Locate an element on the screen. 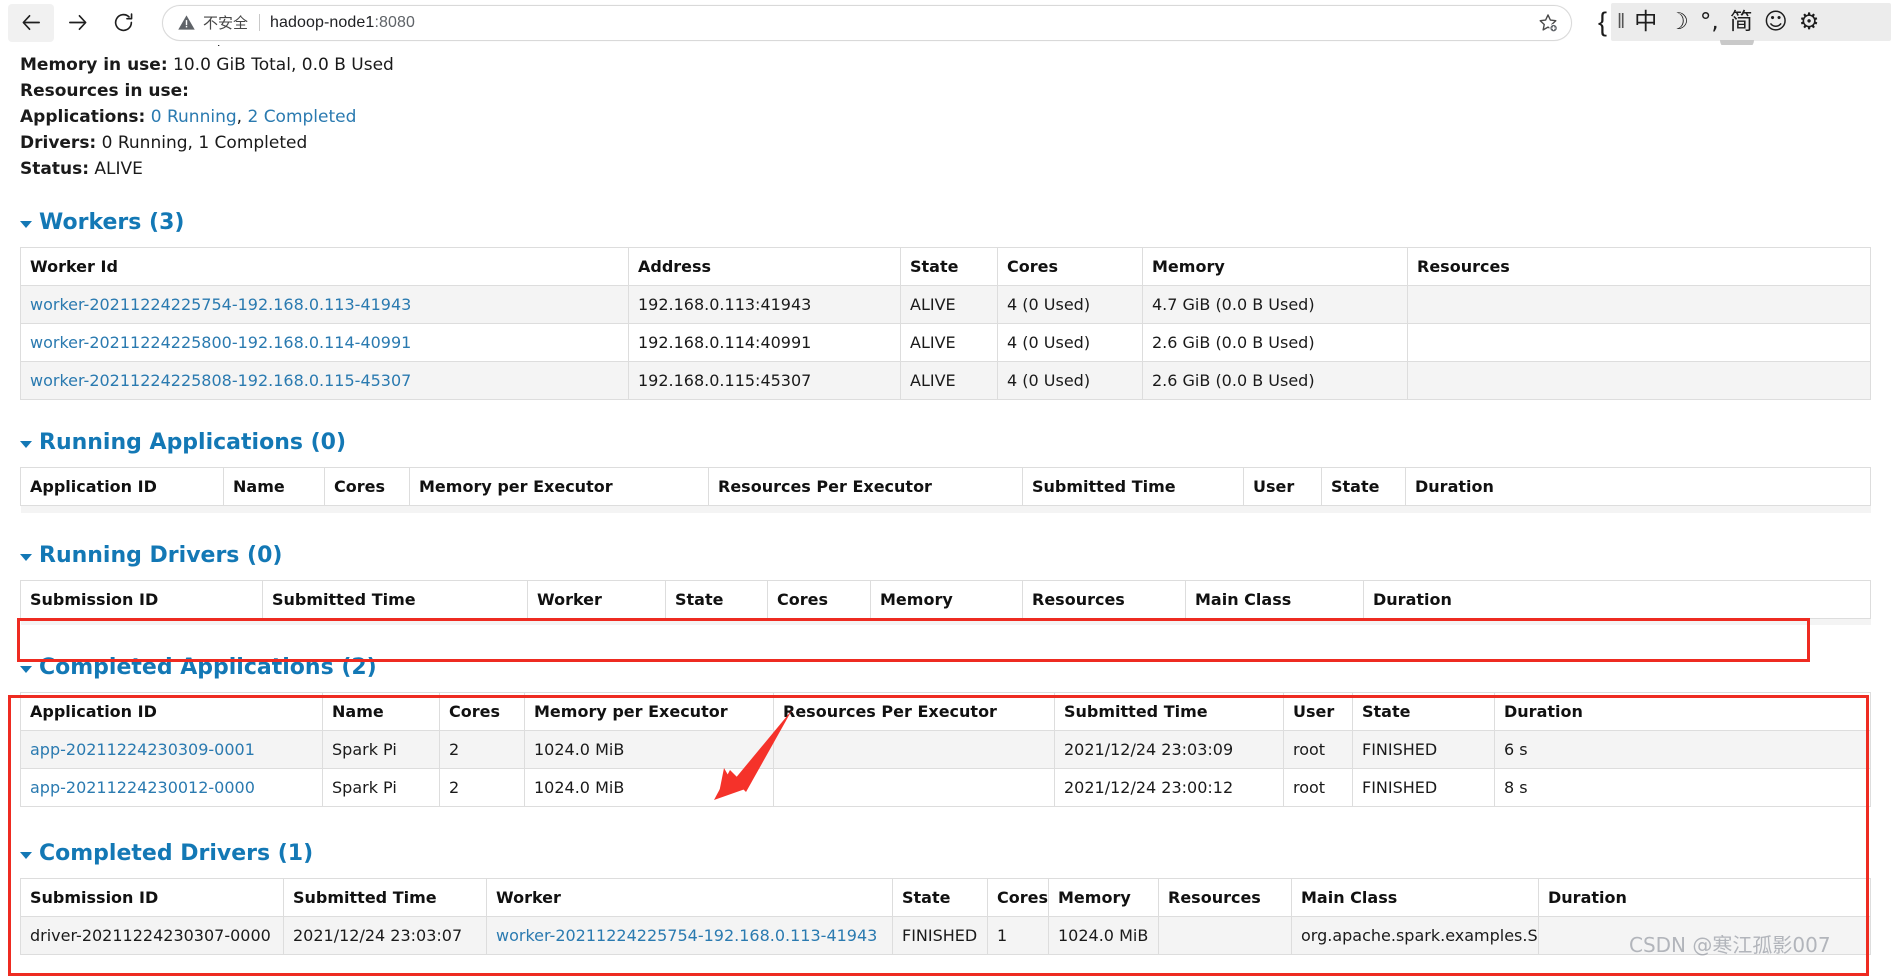  address-bar: 不安全 hadoop-node1:8080 is located at coordinates (867, 22).